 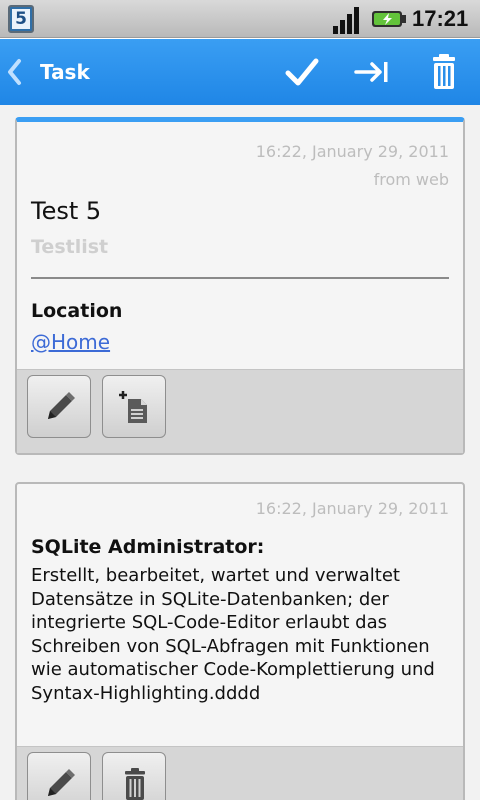 I want to click on divider, so click(x=240, y=278).